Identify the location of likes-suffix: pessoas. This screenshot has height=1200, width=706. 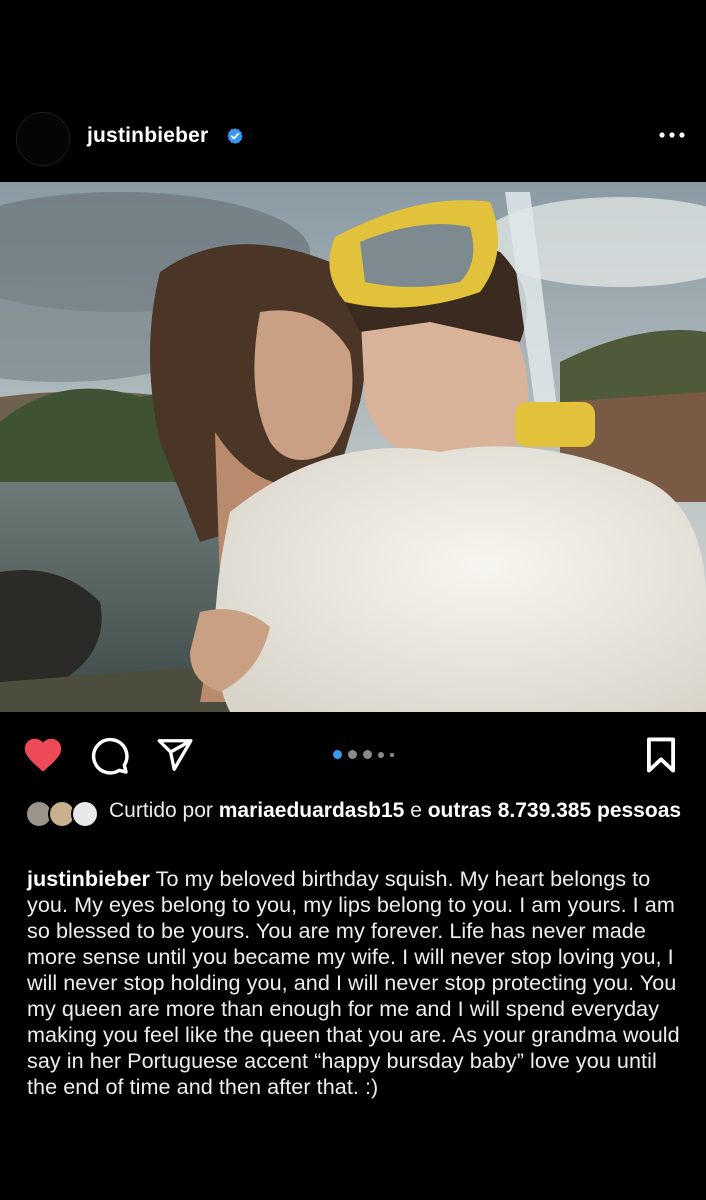
(639, 810).